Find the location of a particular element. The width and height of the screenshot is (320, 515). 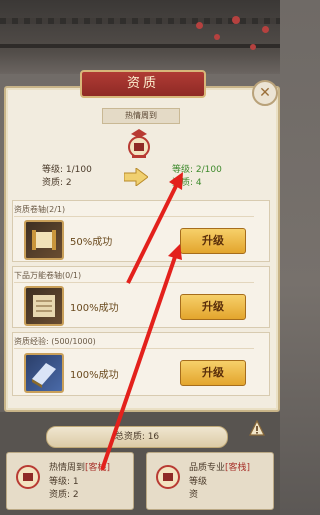

card-aptitude: 资质: 2 is located at coordinates (64, 495).